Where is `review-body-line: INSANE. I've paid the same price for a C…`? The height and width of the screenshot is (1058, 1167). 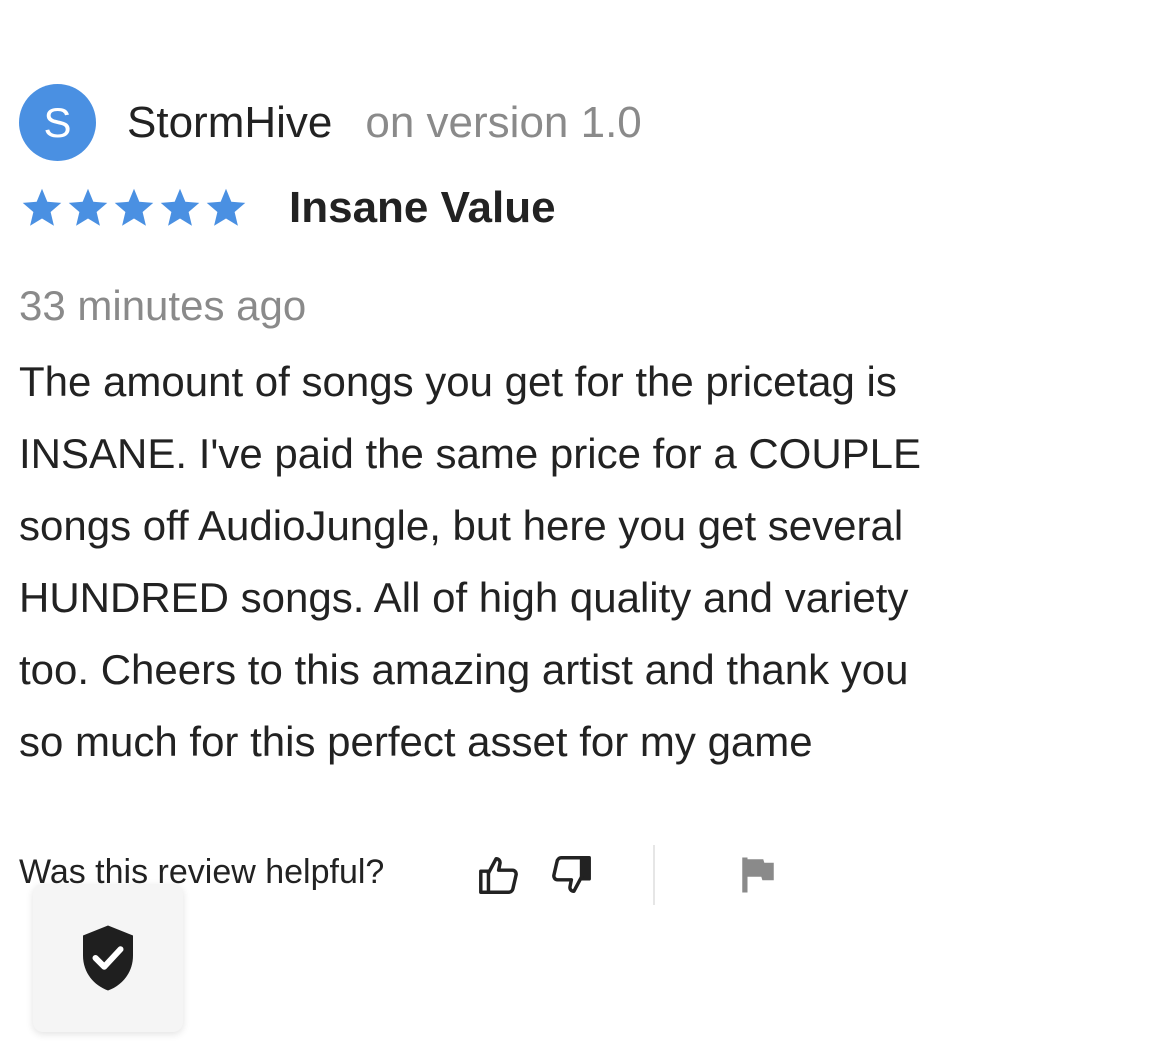 review-body-line: INSANE. I've paid the same price for a C… is located at coordinates (470, 453).